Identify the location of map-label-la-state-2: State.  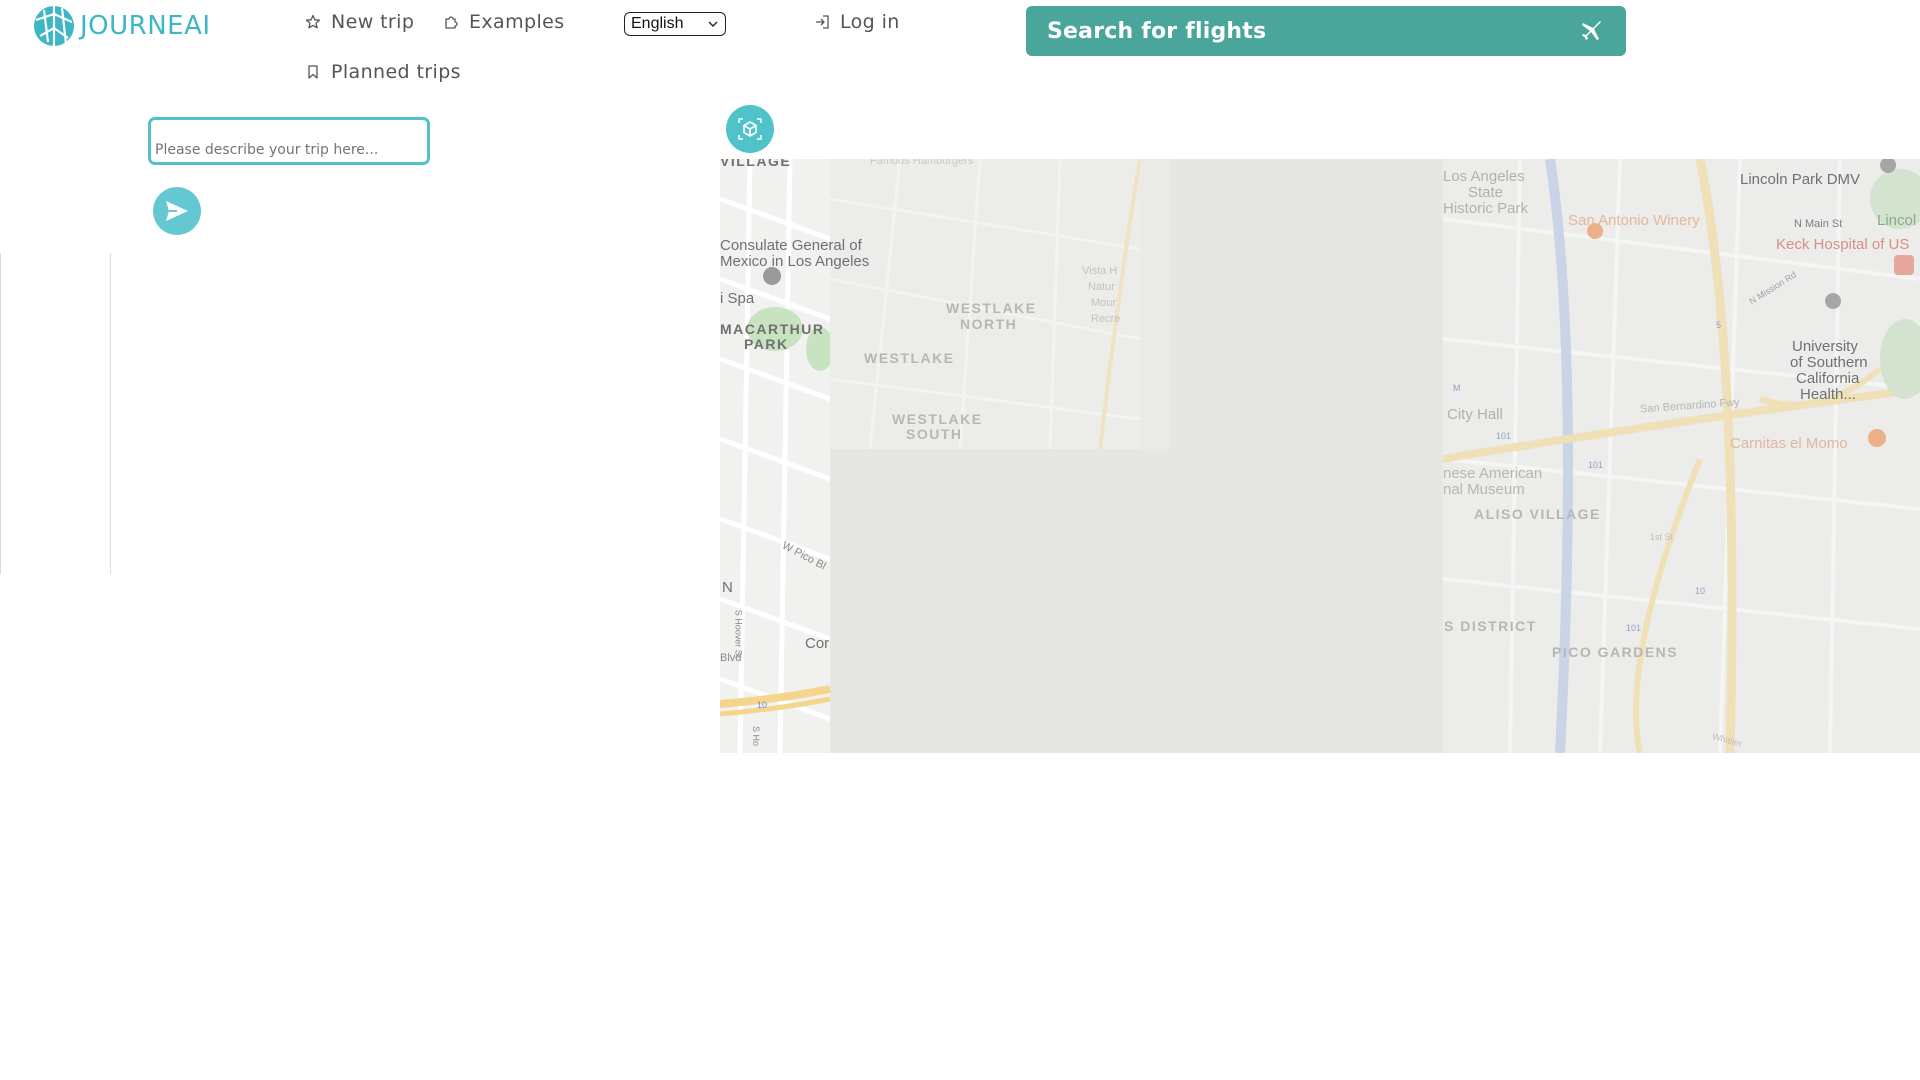
(1486, 192).